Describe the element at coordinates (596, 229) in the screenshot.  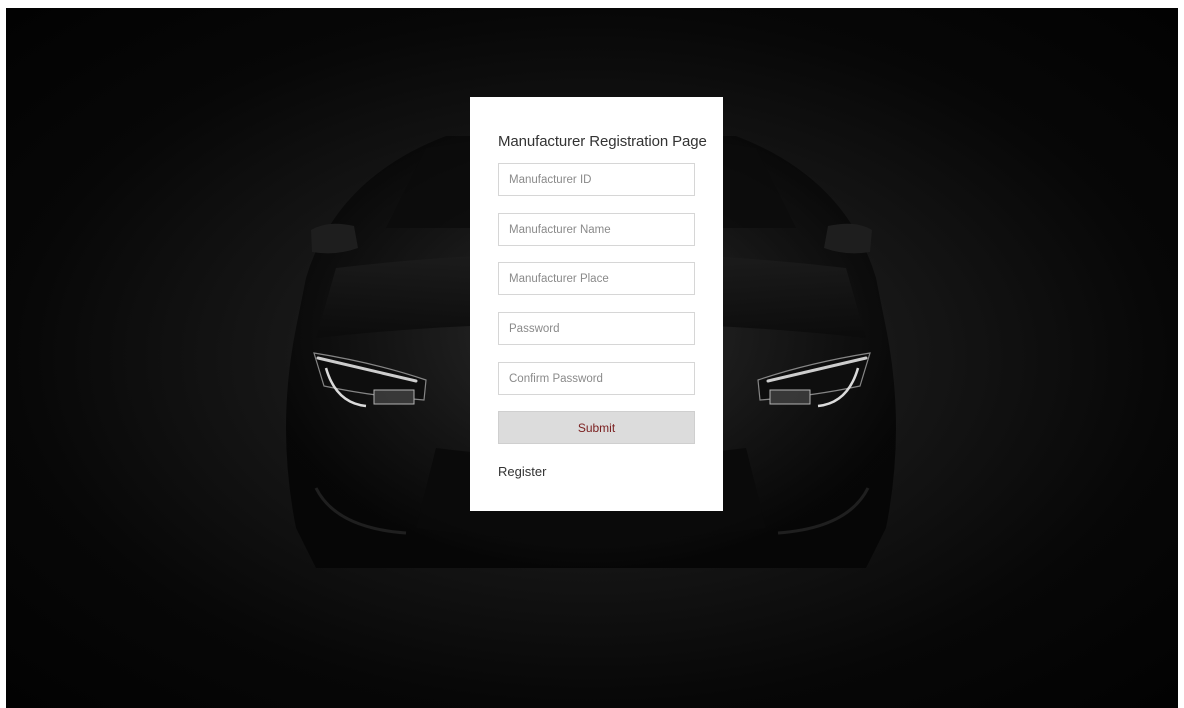
I see `manufacturer-name-input` at that location.